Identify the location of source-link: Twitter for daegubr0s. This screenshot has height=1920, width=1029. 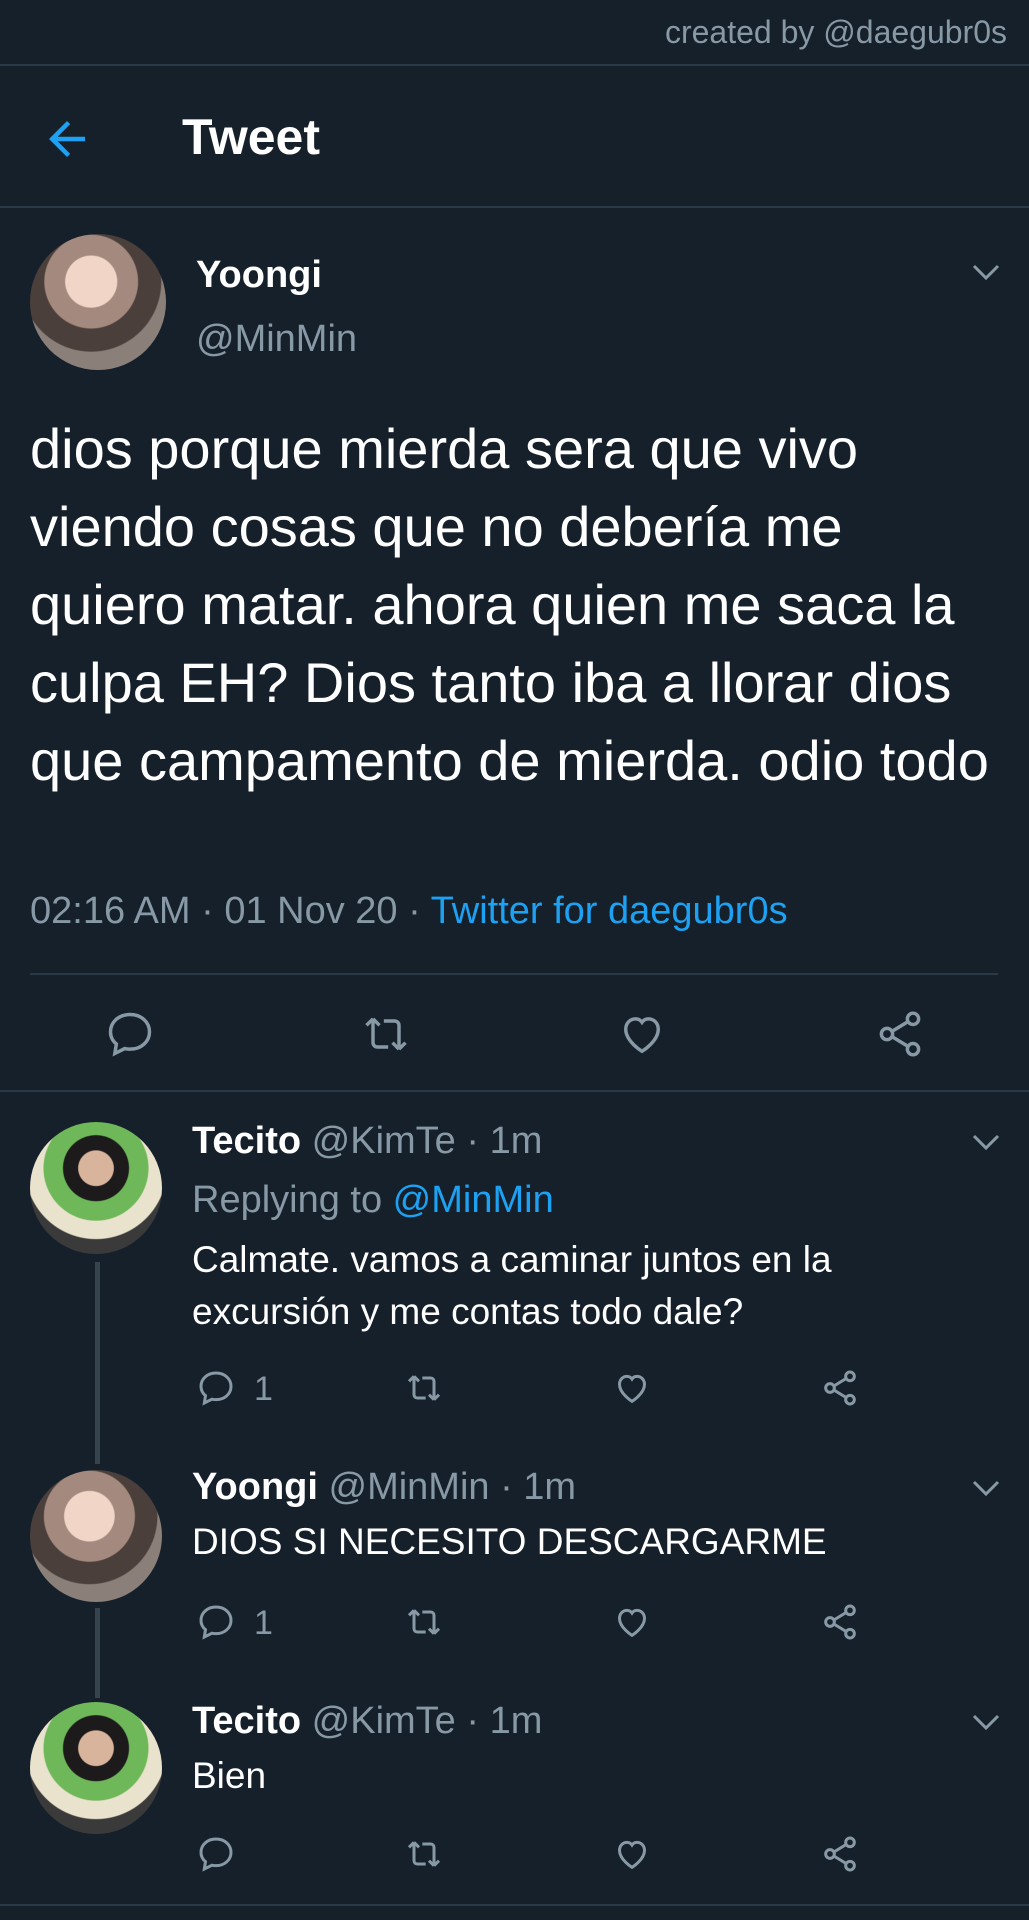
(609, 911).